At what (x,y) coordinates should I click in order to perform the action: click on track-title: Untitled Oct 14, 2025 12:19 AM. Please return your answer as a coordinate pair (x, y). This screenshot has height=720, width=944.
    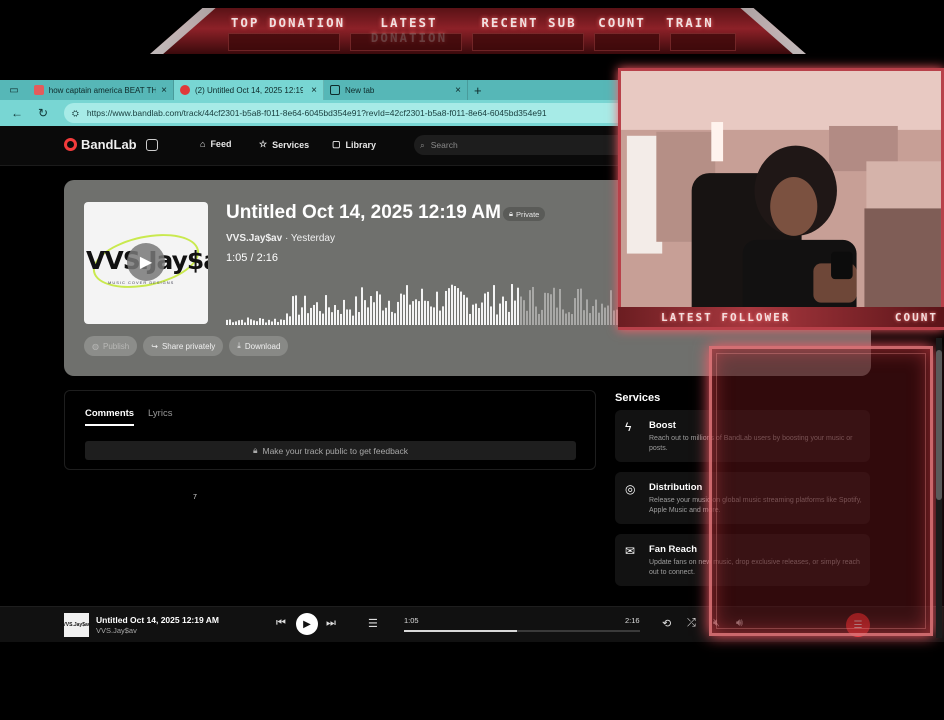
    Looking at the image, I should click on (363, 212).